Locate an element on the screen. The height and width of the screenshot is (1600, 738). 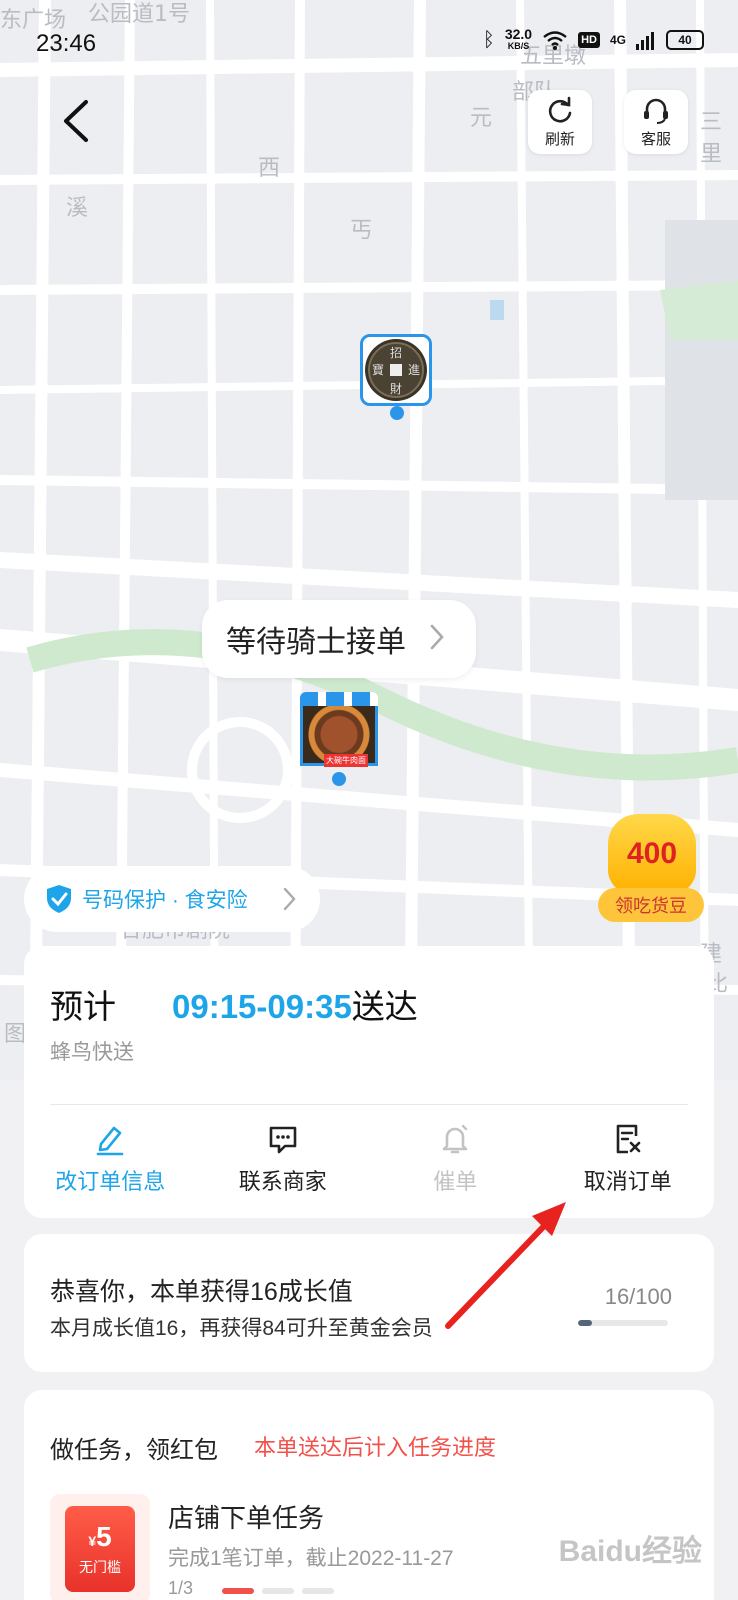
task-pagination-dots is located at coordinates (278, 1591).